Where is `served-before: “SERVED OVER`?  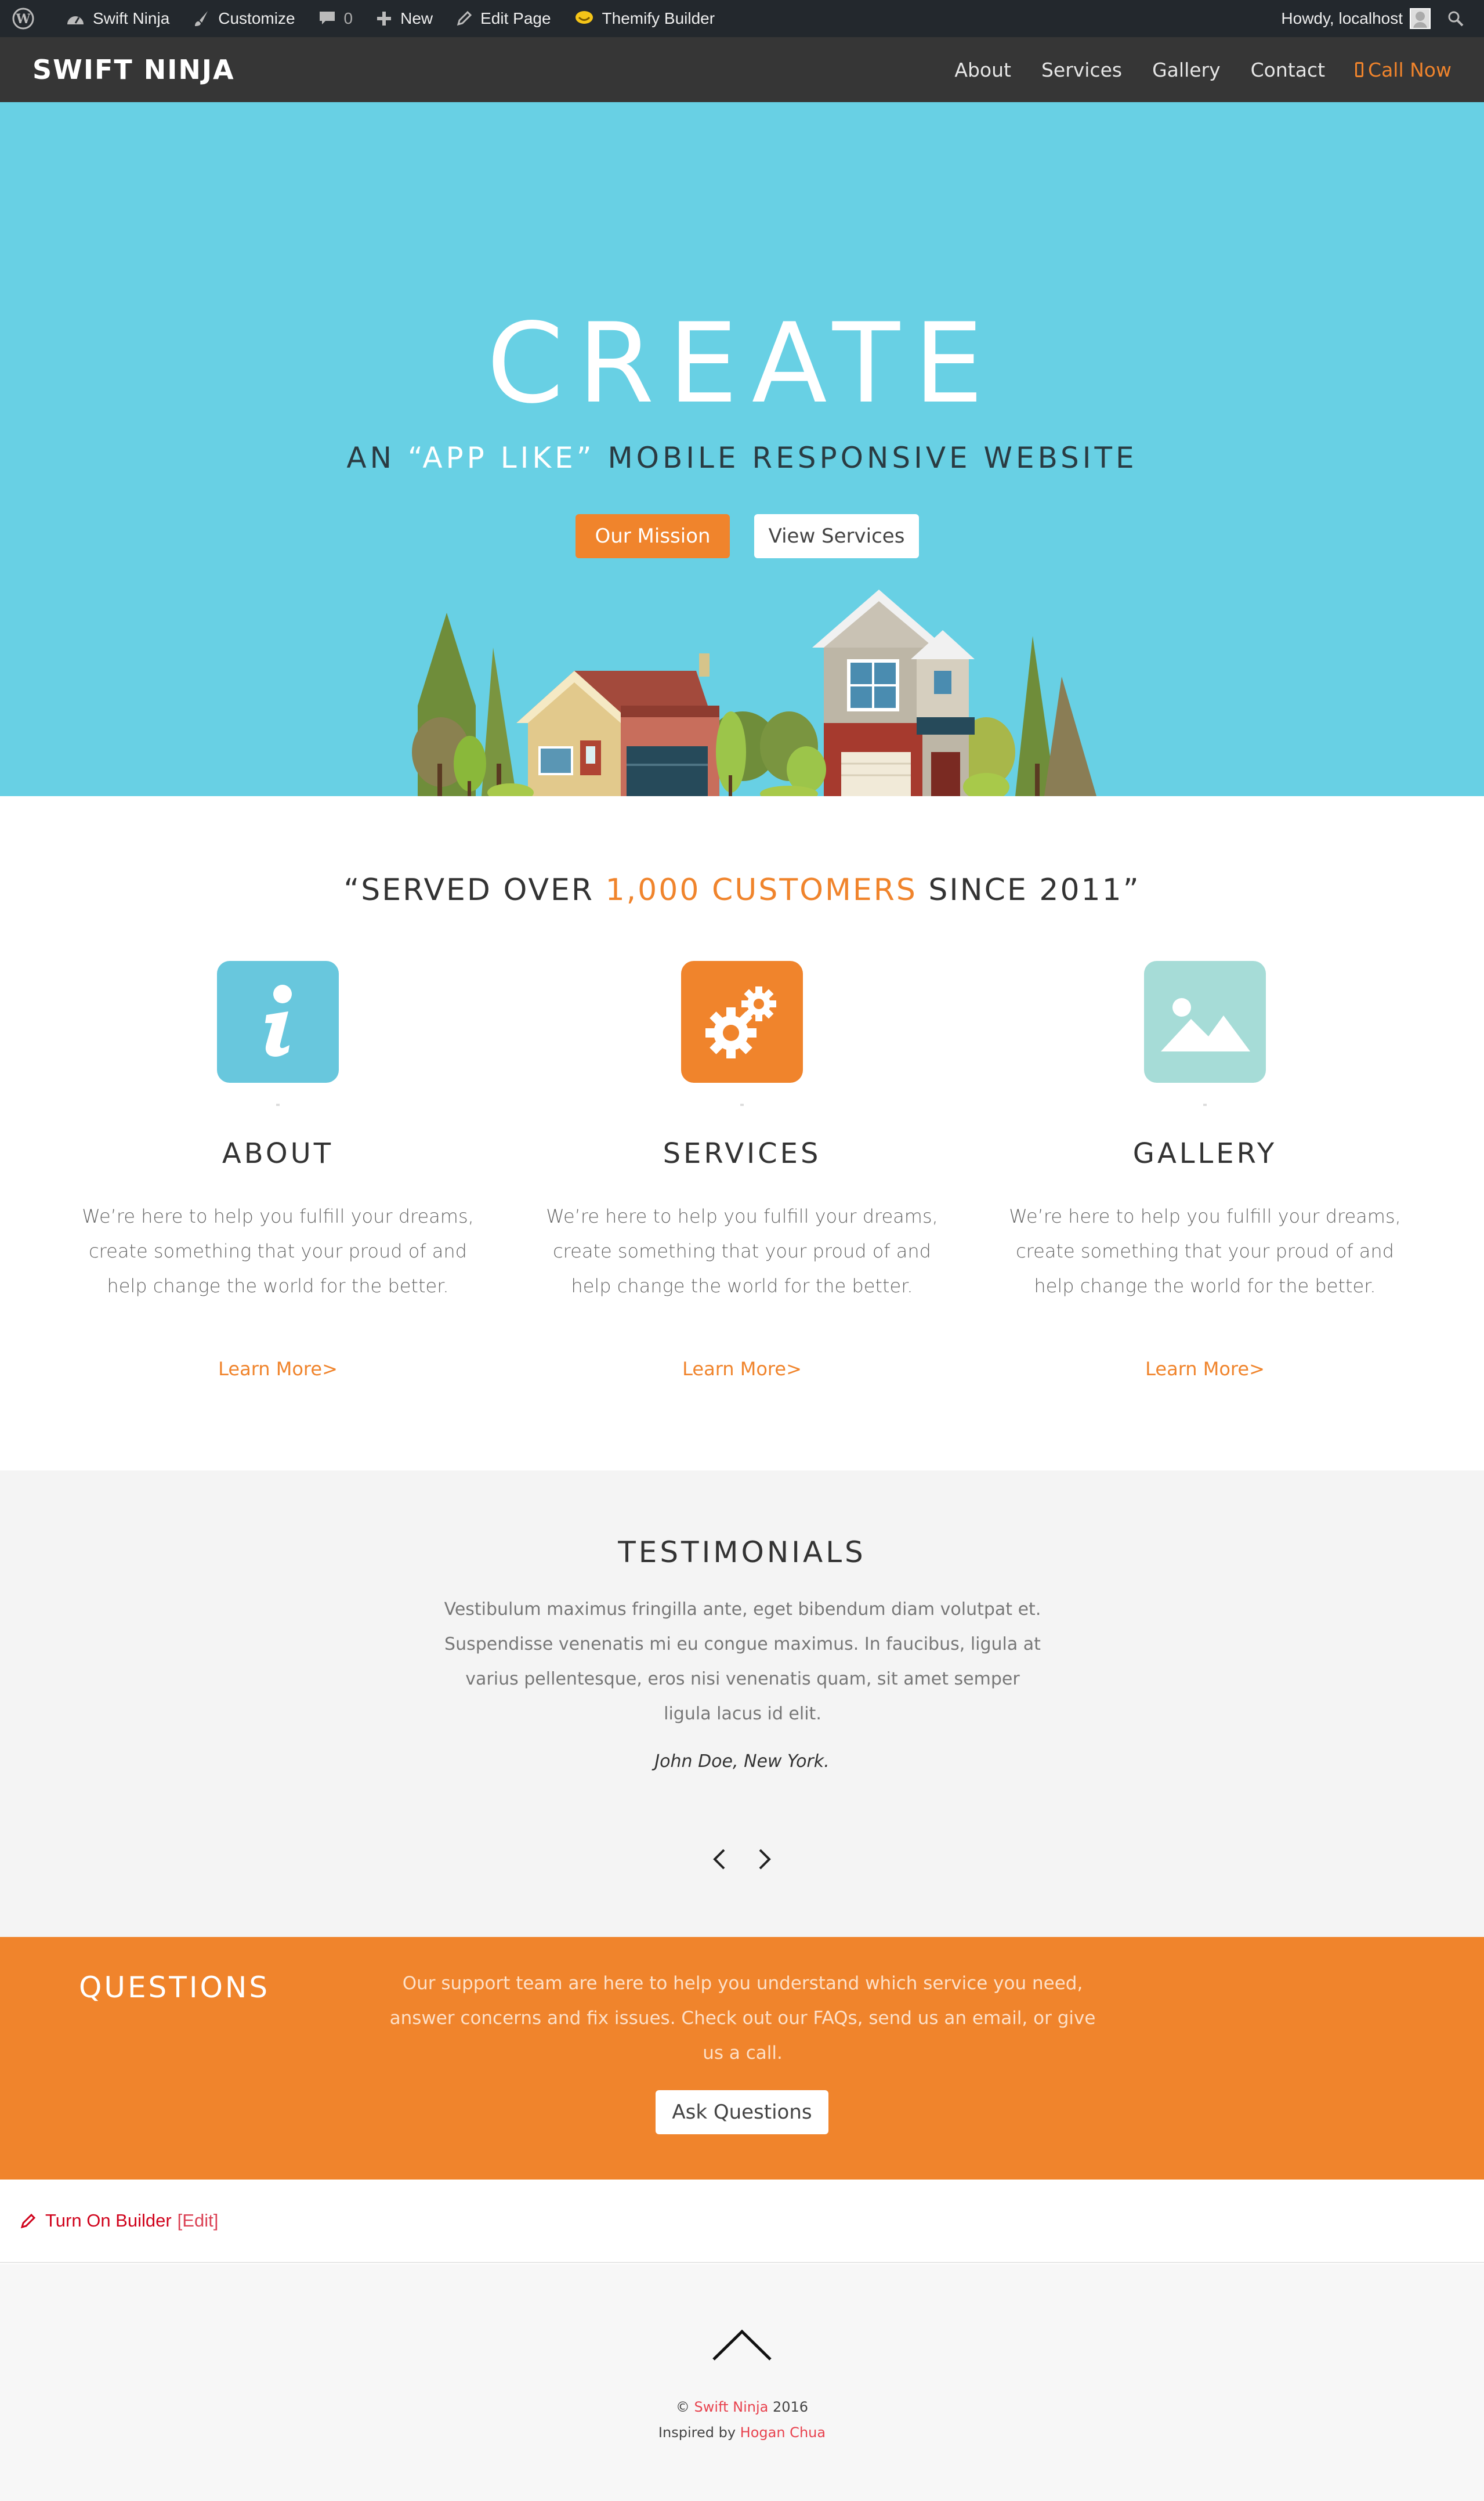 served-before: “SERVED OVER is located at coordinates (474, 890).